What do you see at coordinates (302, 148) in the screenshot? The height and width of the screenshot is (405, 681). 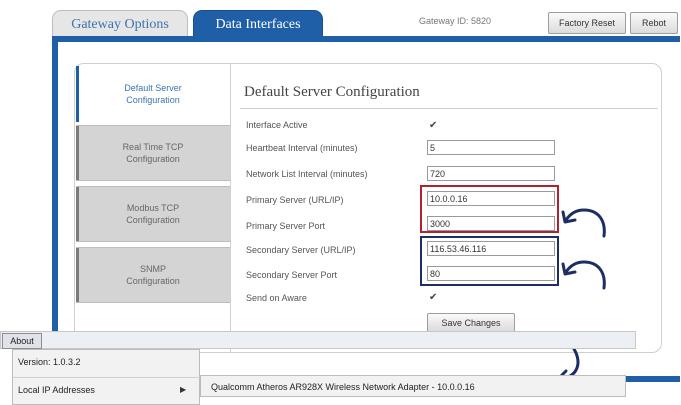 I see `heartbeat-label: Heartbeat Interval (minutes)` at bounding box center [302, 148].